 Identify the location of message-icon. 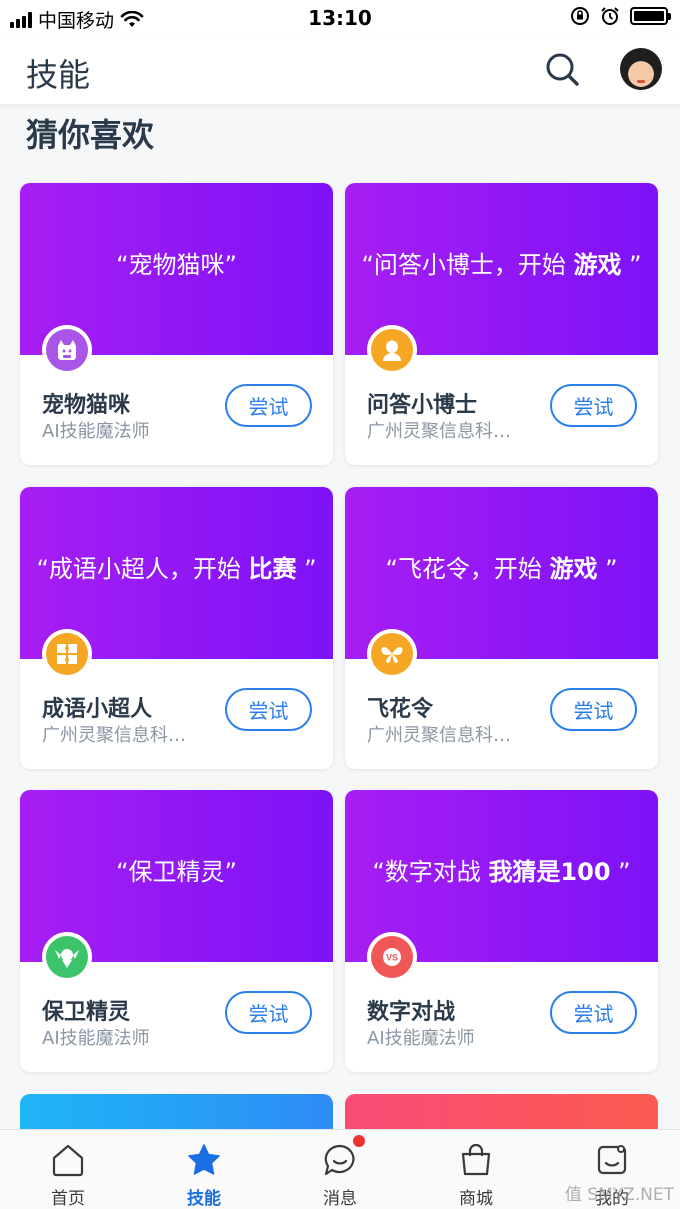
(339, 1160).